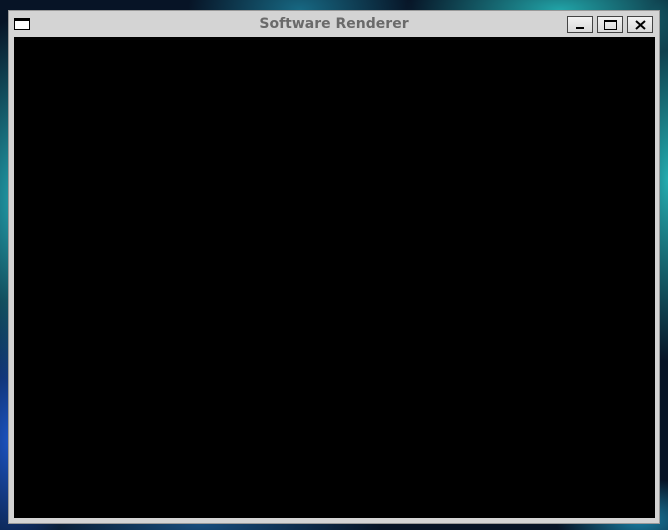 The width and height of the screenshot is (668, 530). I want to click on maximize-icon, so click(610, 25).